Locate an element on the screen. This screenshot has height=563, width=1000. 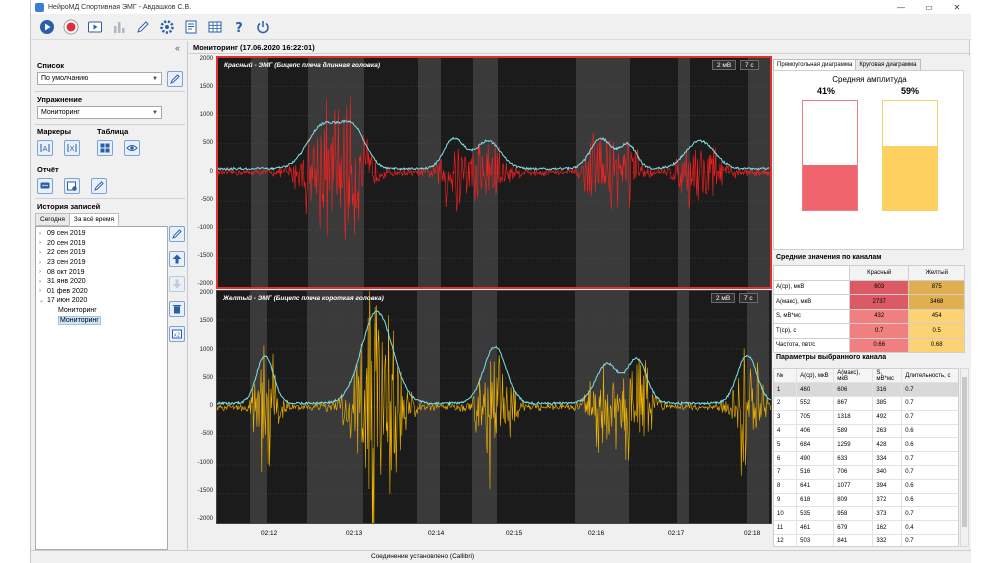
minimize-button: — is located at coordinates (901, 7).